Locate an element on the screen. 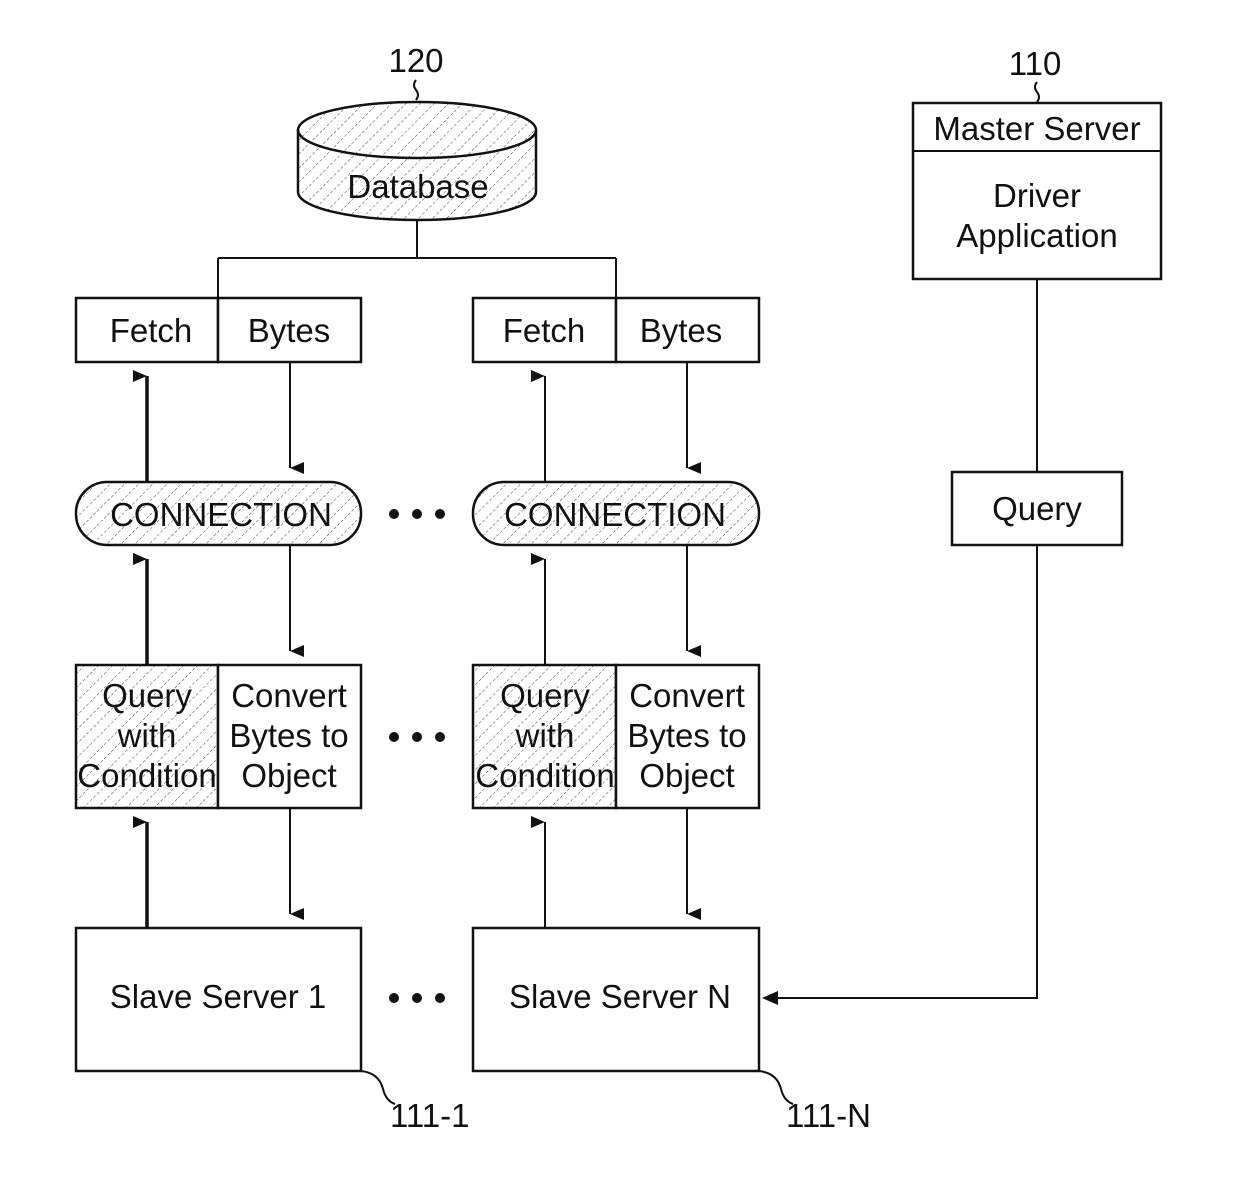  query-arrowhead is located at coordinates (770, 998).